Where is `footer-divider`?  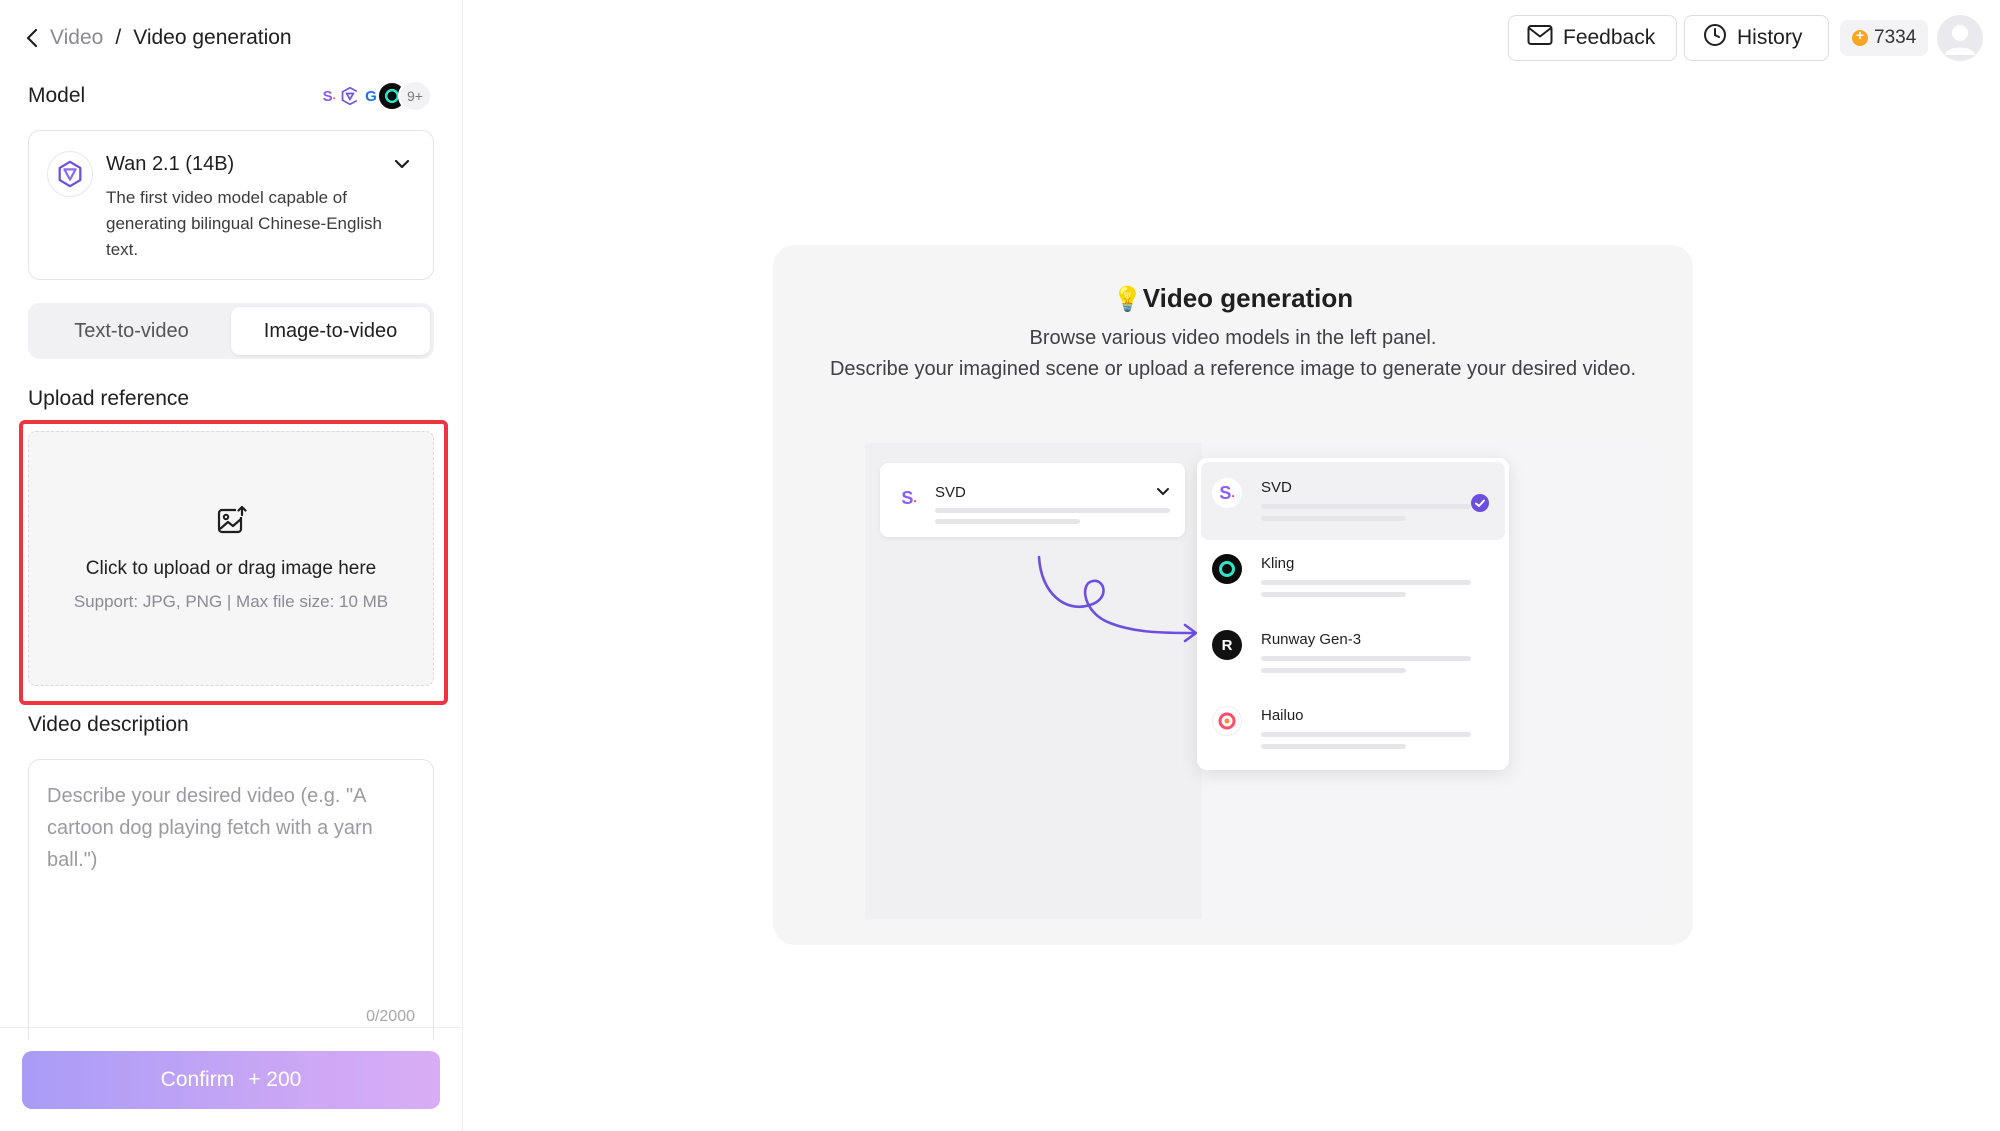
footer-divider is located at coordinates (231, 1027).